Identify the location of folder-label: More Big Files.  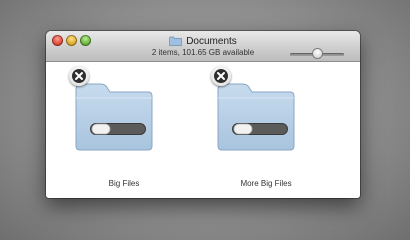
(266, 183).